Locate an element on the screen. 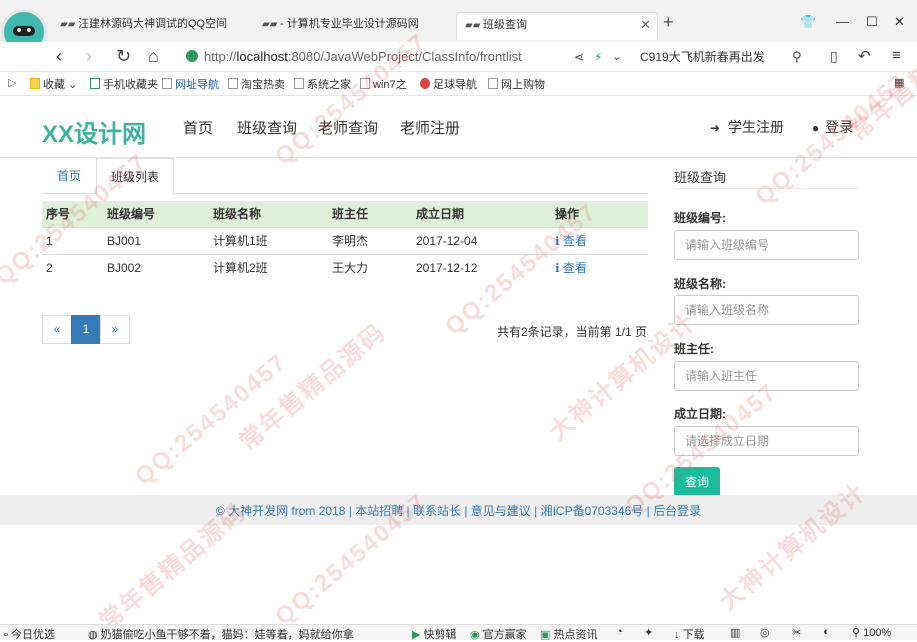 This screenshot has height=642, width=917. table-row: 1 BJ001 计算机1班 李明杰 2017-12-04 ℹ 查看 is located at coordinates (345, 240).